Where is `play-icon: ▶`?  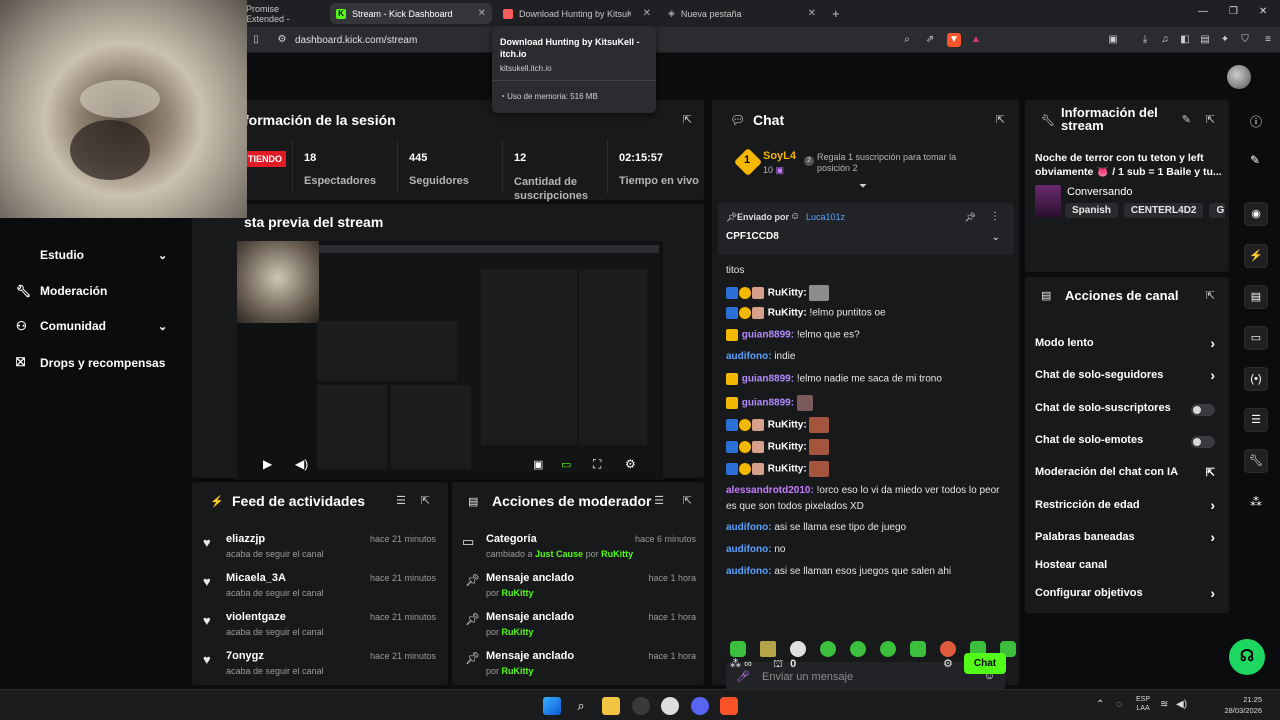 play-icon: ▶ is located at coordinates (267, 464).